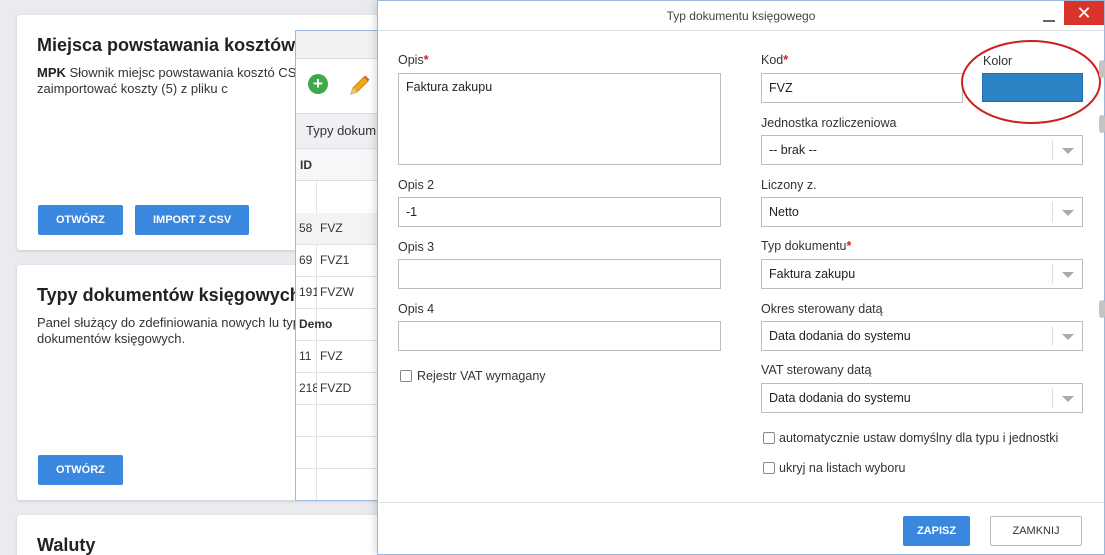  What do you see at coordinates (842, 468) in the screenshot?
I see `hide-lists-label: ukryj na listach wyboru` at bounding box center [842, 468].